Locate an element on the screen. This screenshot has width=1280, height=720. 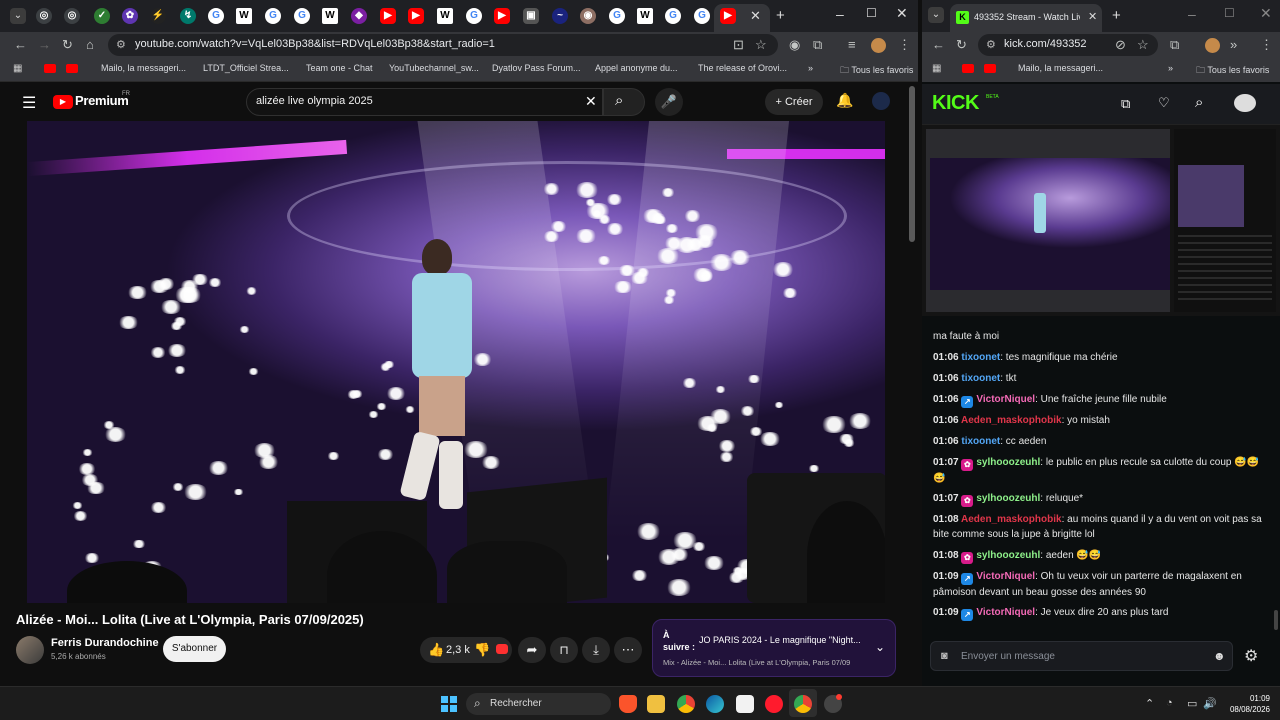
download-icon: ⤓ is located at coordinates (596, 650).